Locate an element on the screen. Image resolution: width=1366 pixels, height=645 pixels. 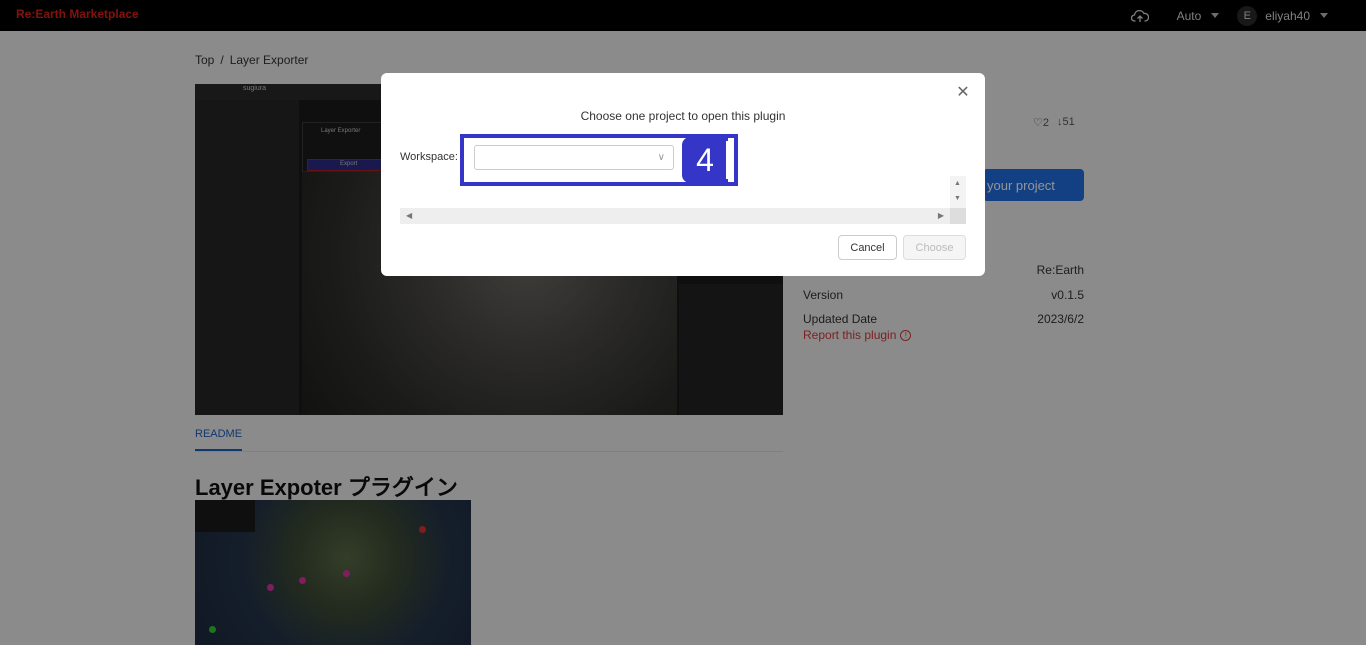
modal-title: Choose one project to open this plugin is located at coordinates (683, 116).